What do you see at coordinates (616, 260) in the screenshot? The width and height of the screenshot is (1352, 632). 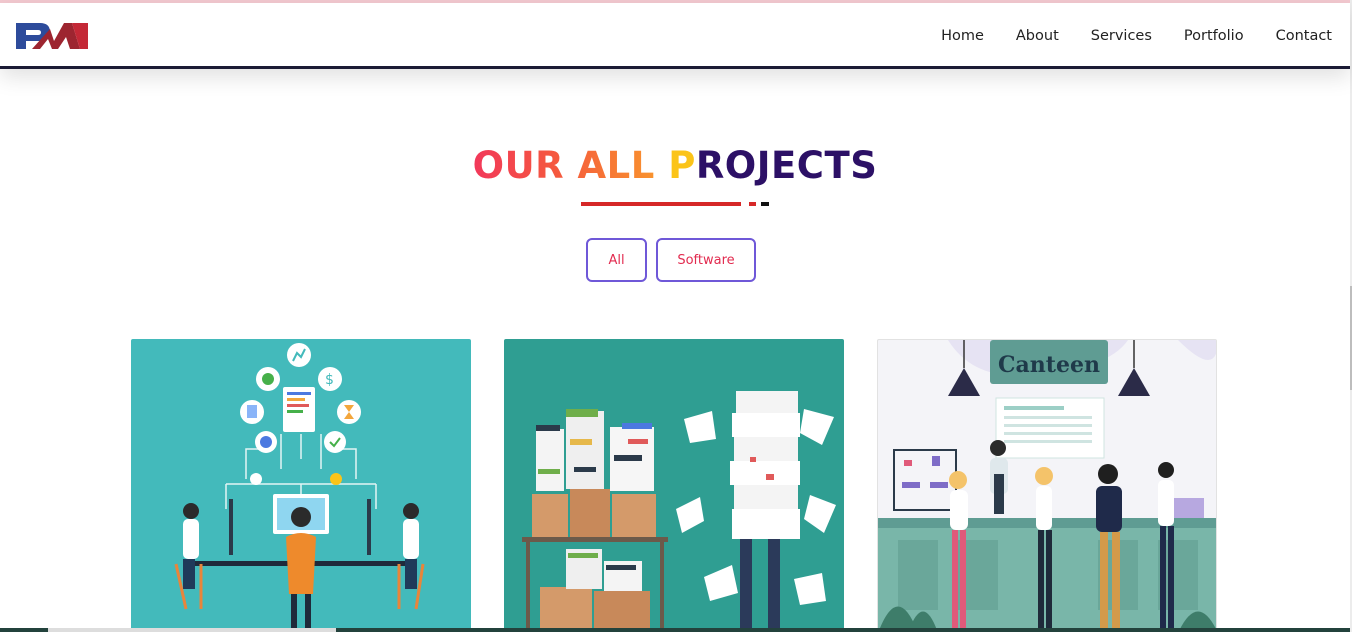 I see `filter-all-button: All` at bounding box center [616, 260].